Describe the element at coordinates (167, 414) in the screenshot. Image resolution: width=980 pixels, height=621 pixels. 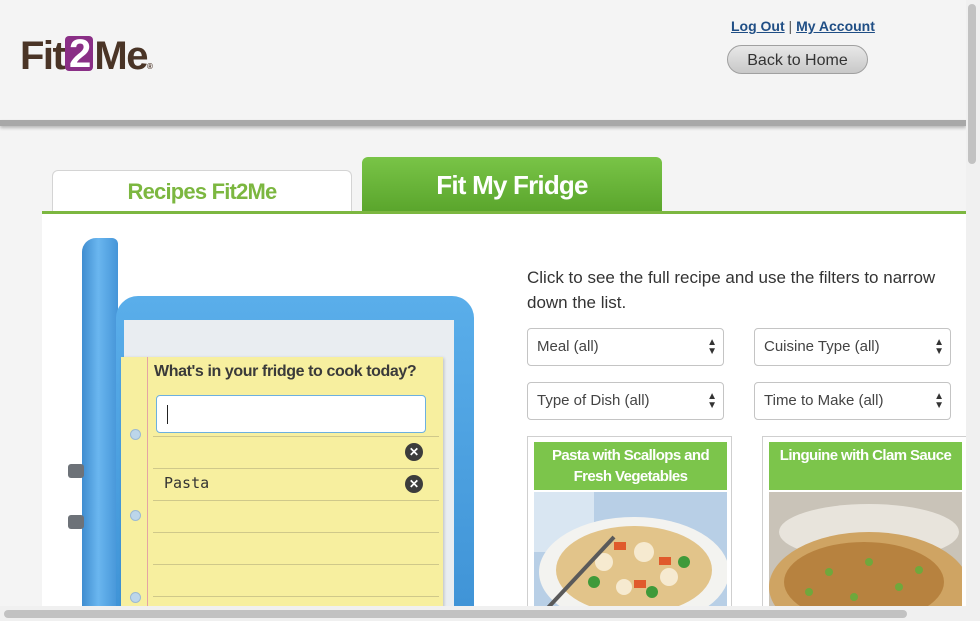
I see `text-cursor` at that location.